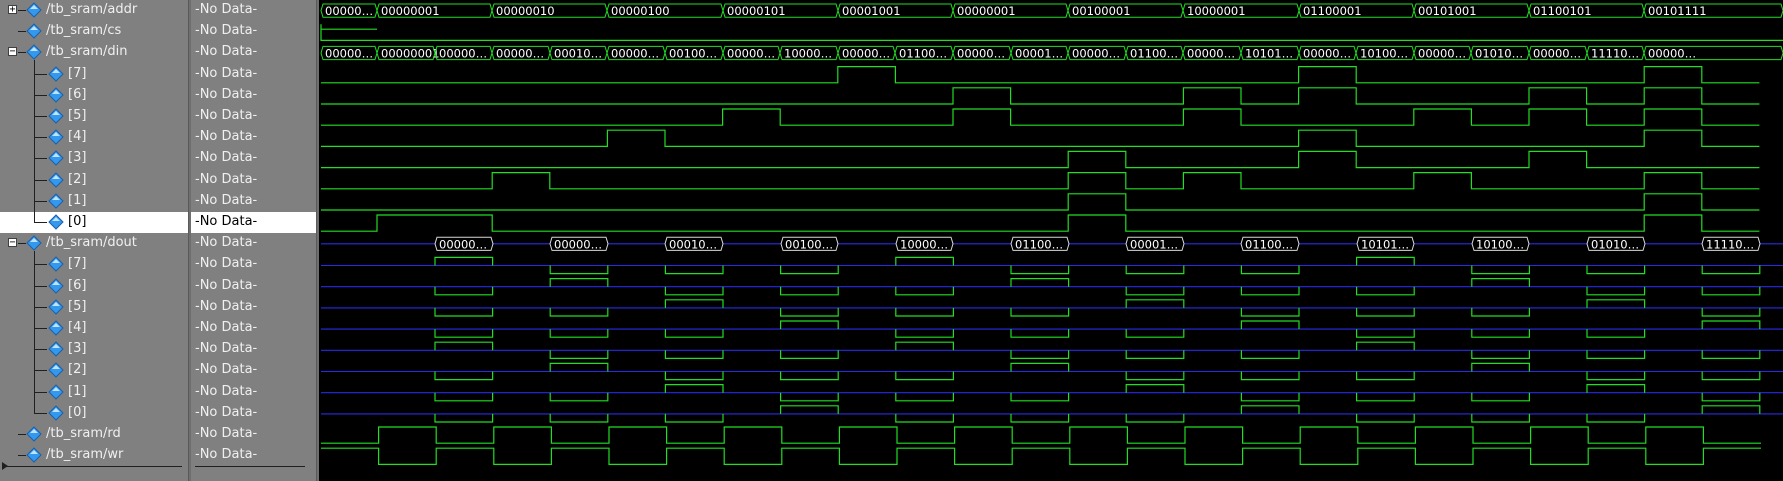  I want to click on expand-icon: +, so click(12, 10).